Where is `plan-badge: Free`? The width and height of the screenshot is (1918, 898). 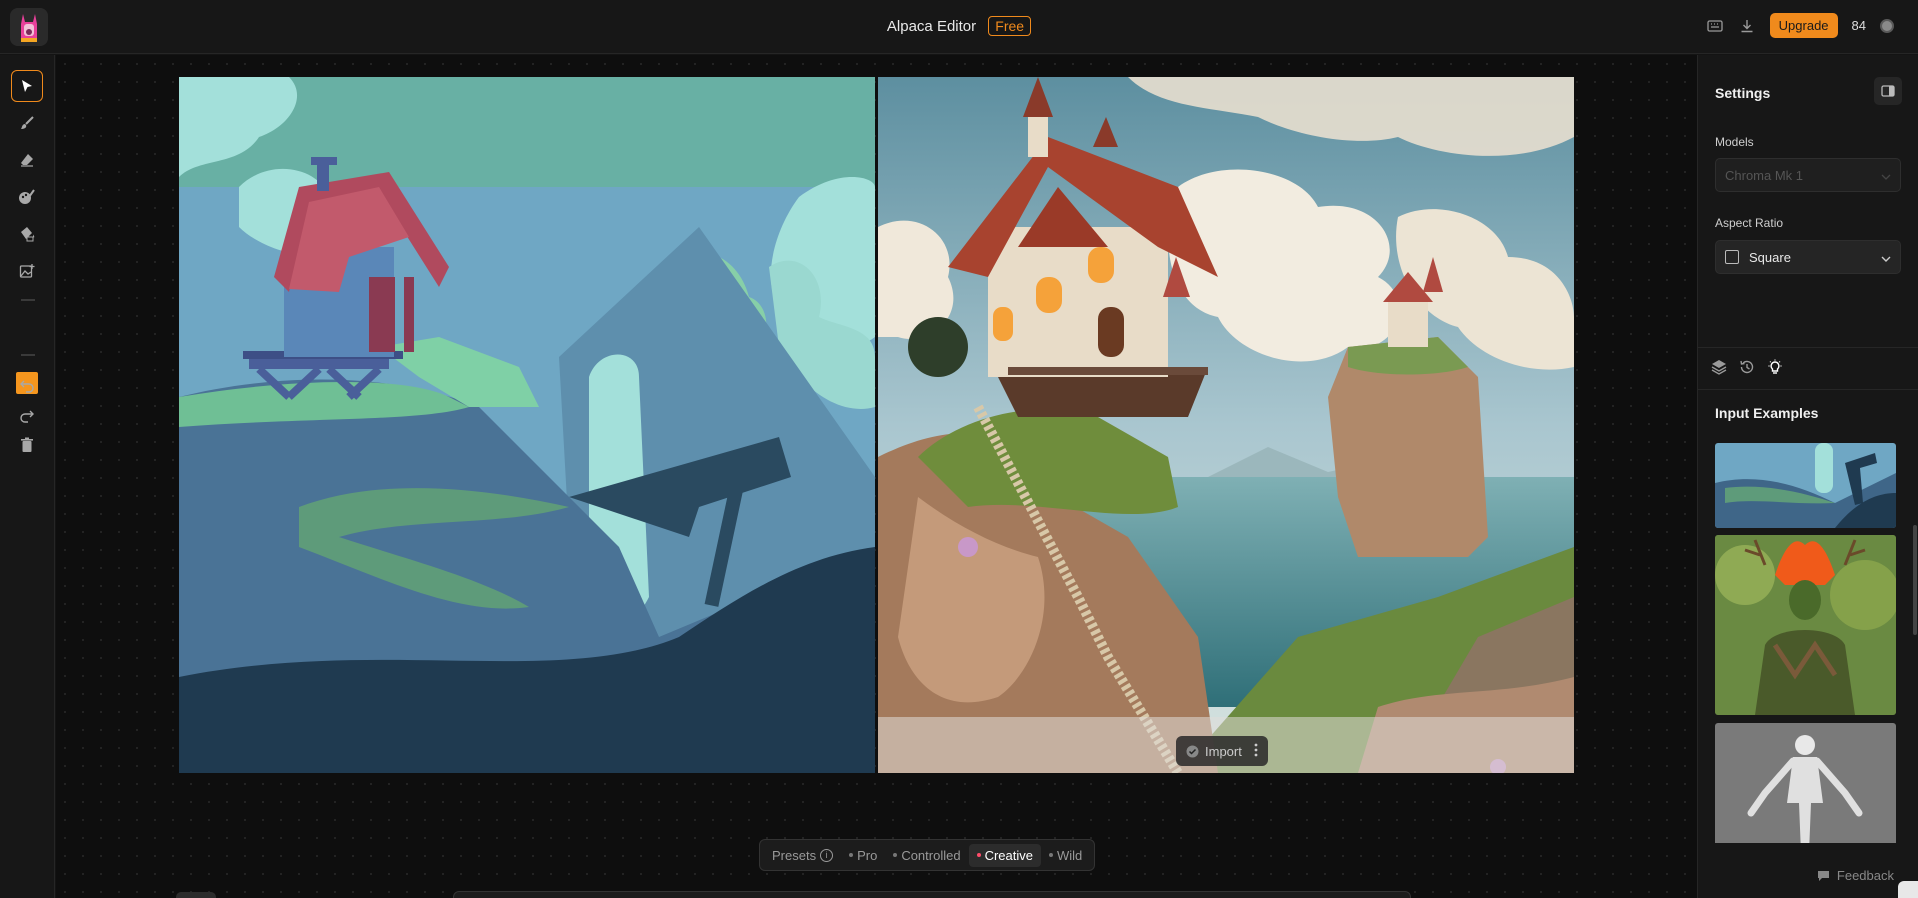
plan-badge: Free is located at coordinates (1010, 26).